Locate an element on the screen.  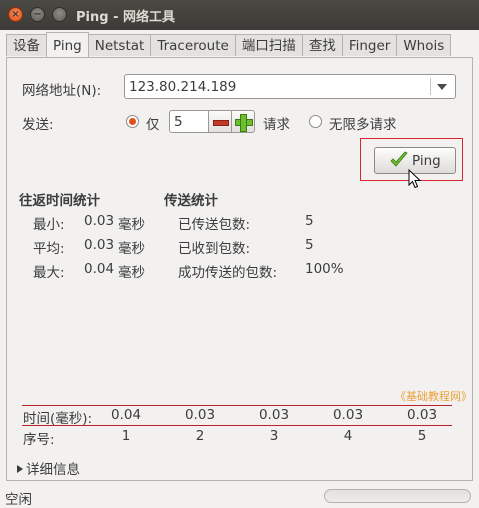
seq-cell-5: 5 is located at coordinates (422, 436).